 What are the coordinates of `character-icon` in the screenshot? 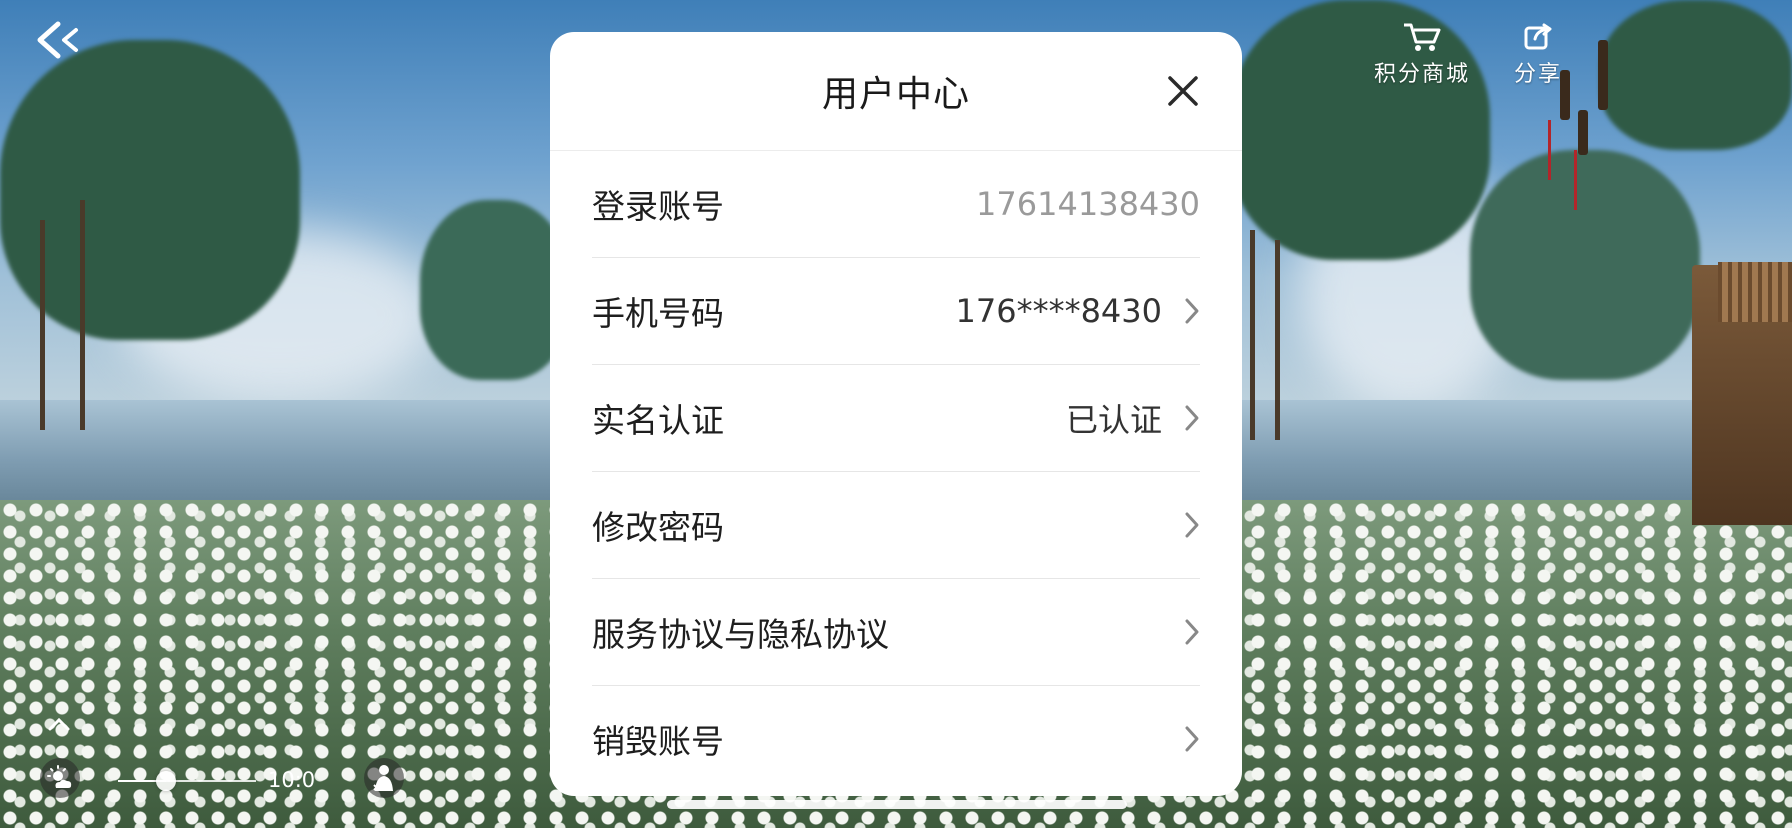 It's located at (383, 778).